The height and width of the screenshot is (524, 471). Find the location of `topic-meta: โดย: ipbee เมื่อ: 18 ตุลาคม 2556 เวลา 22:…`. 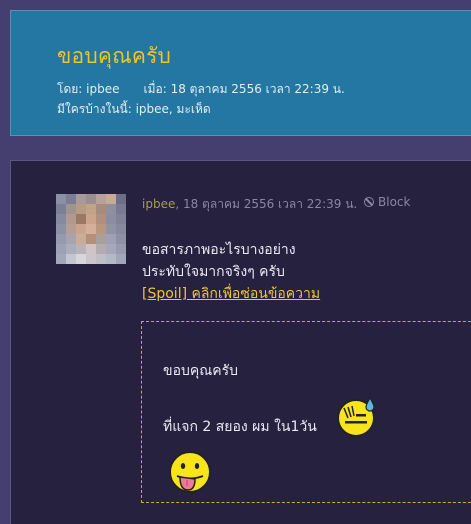

topic-meta: โดย: ipbee เมื่อ: 18 ตุลาคม 2556 เวลา 22:… is located at coordinates (201, 99).